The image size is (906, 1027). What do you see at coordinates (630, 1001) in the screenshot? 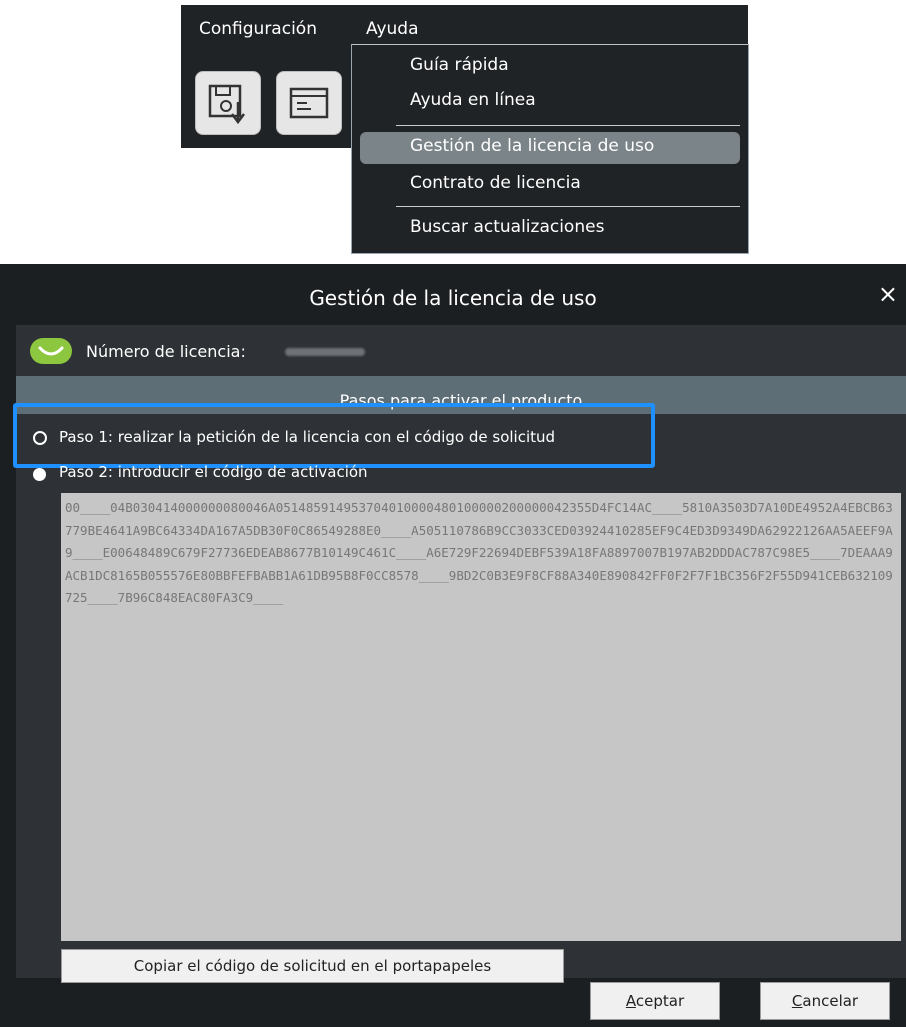
I see `accept-mnemonic: A` at bounding box center [630, 1001].